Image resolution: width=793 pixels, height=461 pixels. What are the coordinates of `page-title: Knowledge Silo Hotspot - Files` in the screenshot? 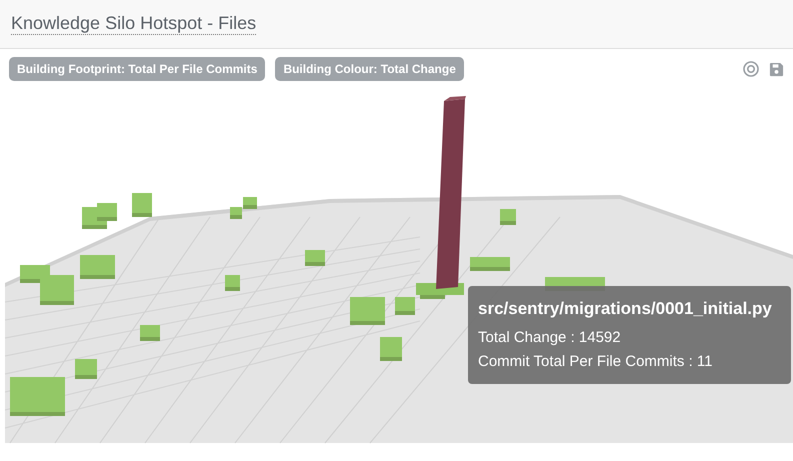 It's located at (133, 24).